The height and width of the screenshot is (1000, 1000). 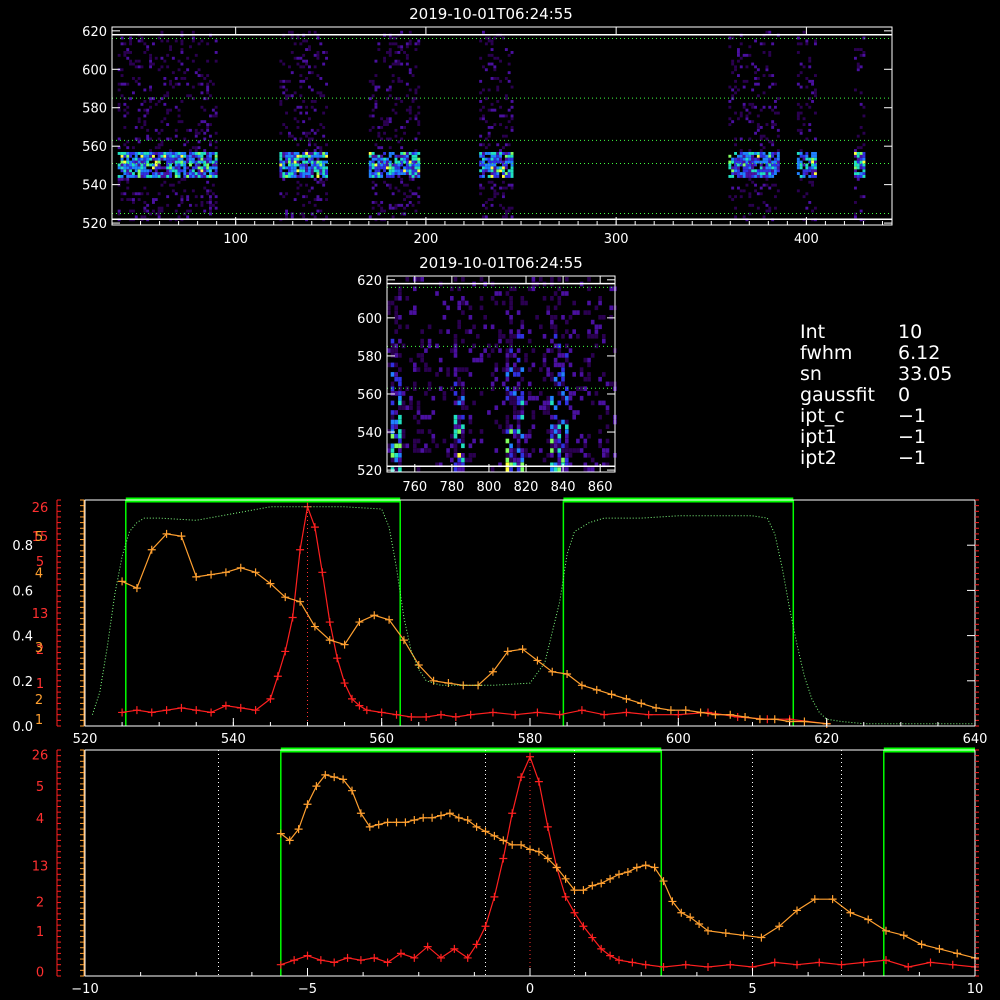 I want to click on info-value: 10, so click(x=910, y=332).